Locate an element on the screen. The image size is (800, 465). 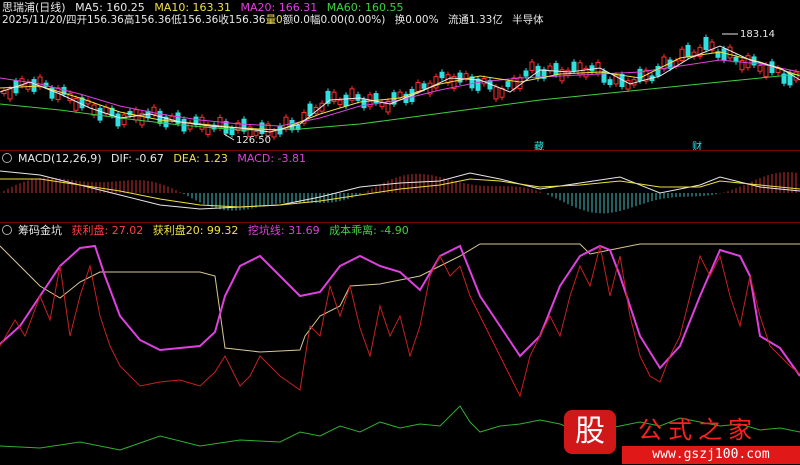
quote-open: 开156.36 is located at coordinates (100, 20).